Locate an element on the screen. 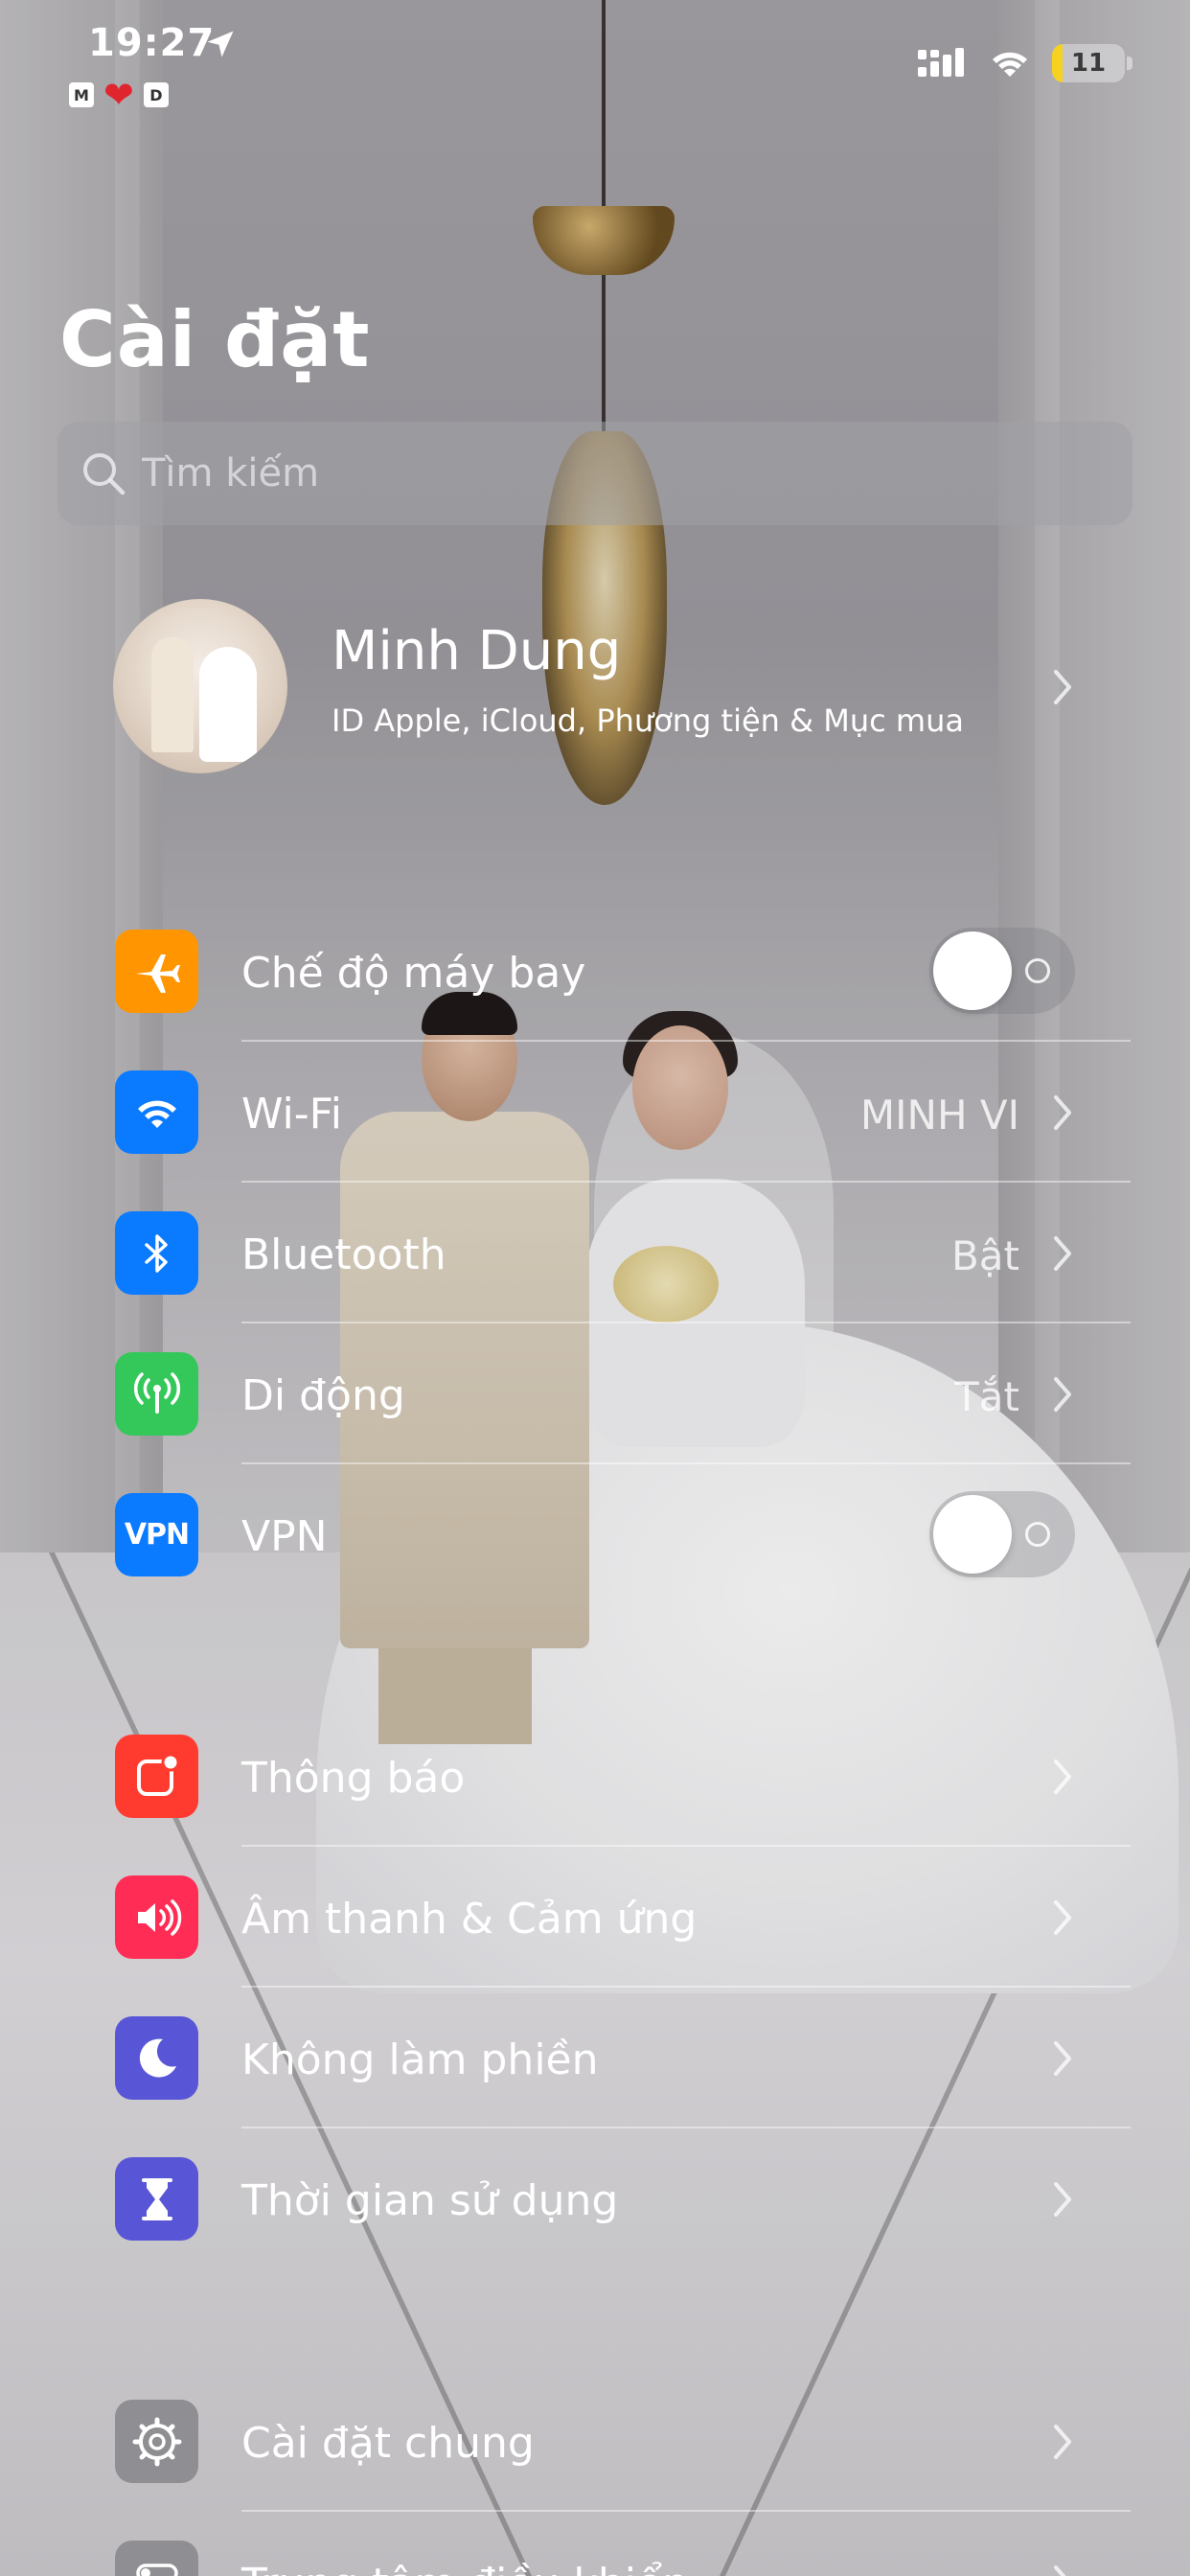  search-bar is located at coordinates (595, 473).